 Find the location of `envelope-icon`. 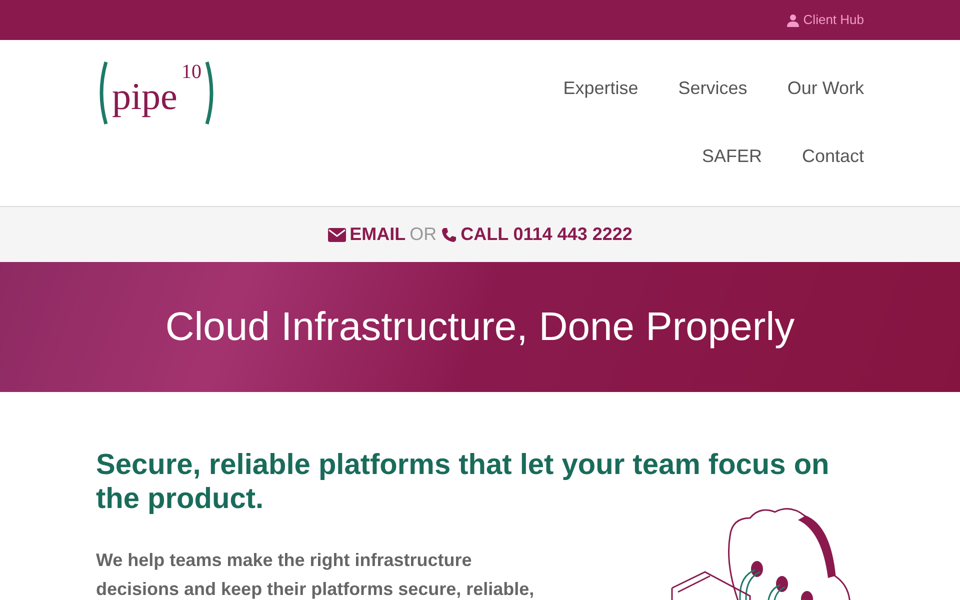

envelope-icon is located at coordinates (337, 235).